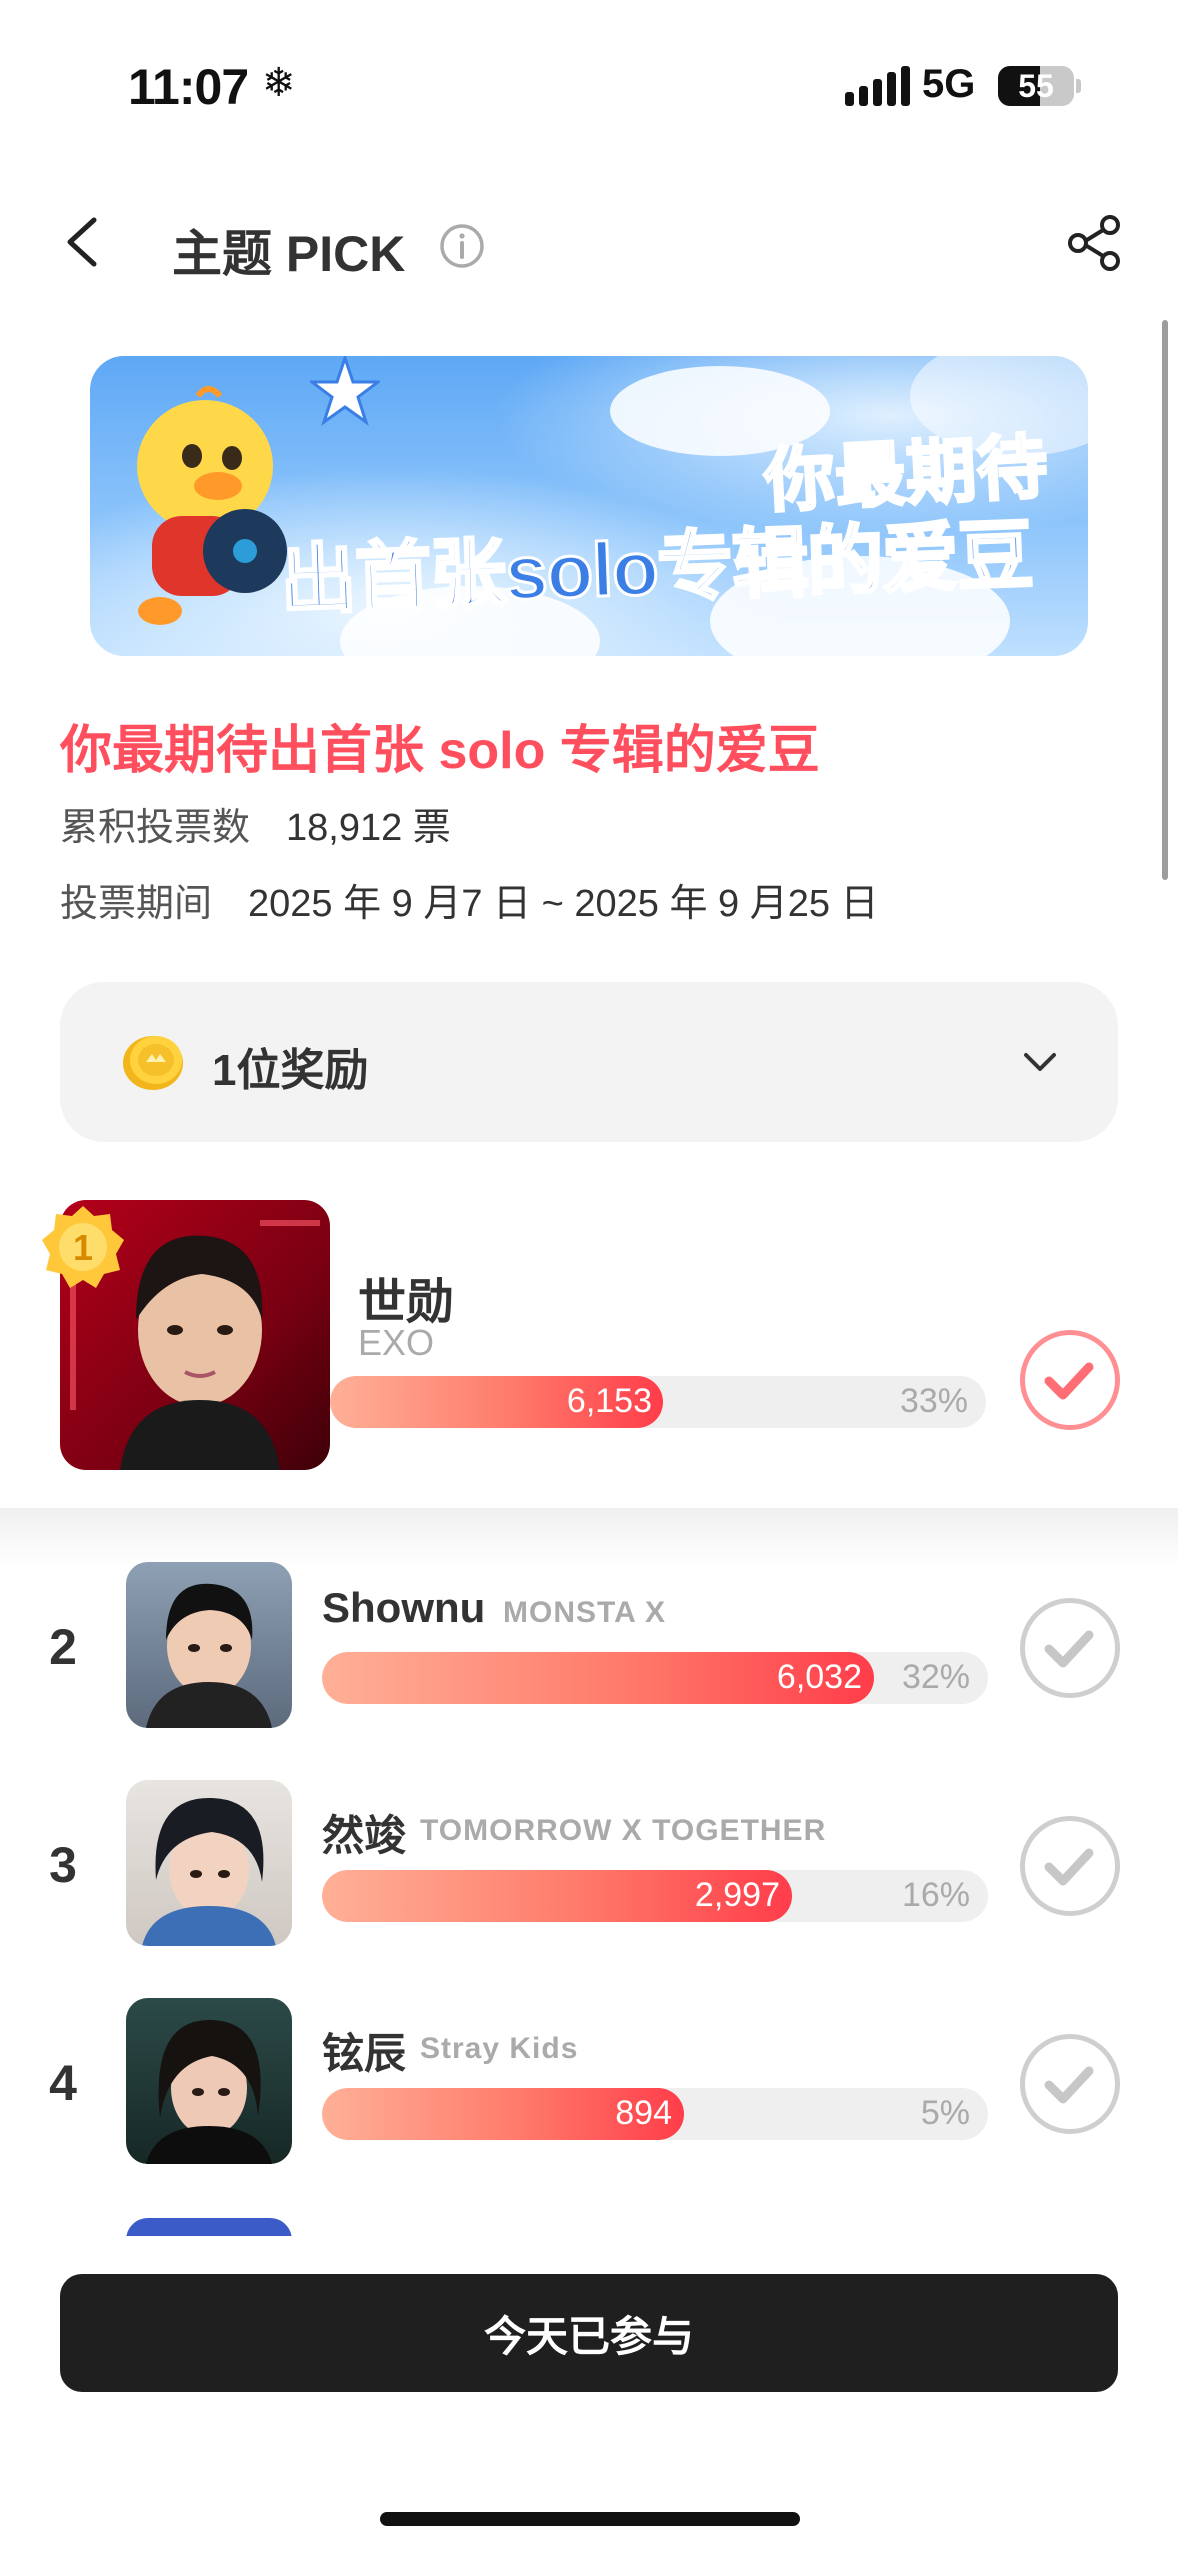 The width and height of the screenshot is (1178, 2556). I want to click on vote-bar: 6,153 33%, so click(658, 1402).